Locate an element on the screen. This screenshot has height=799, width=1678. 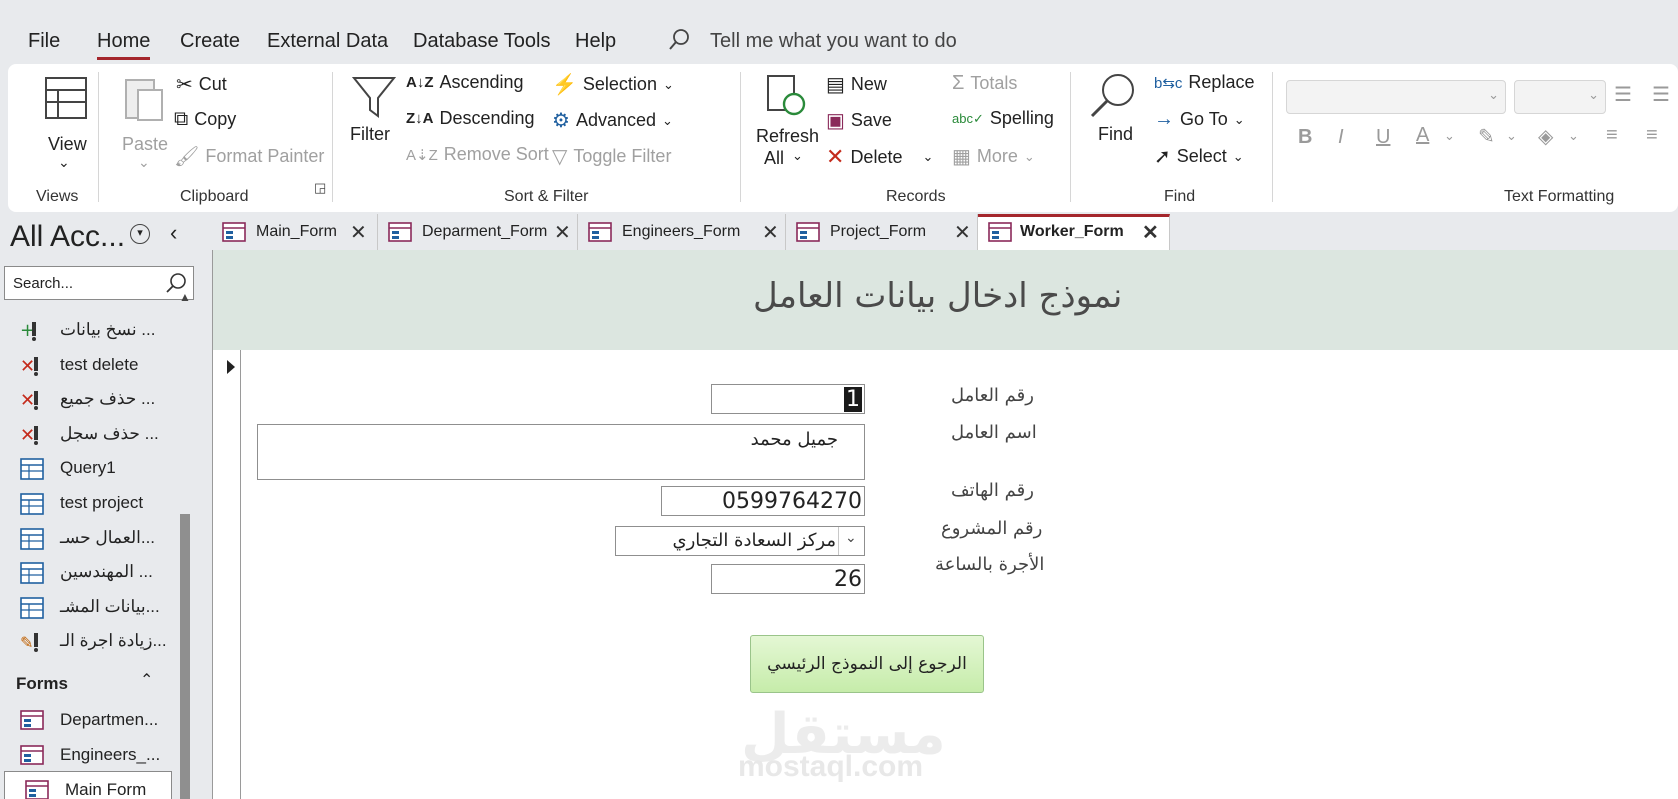
collapse-pane-icon: ‹ is located at coordinates (173, 233).